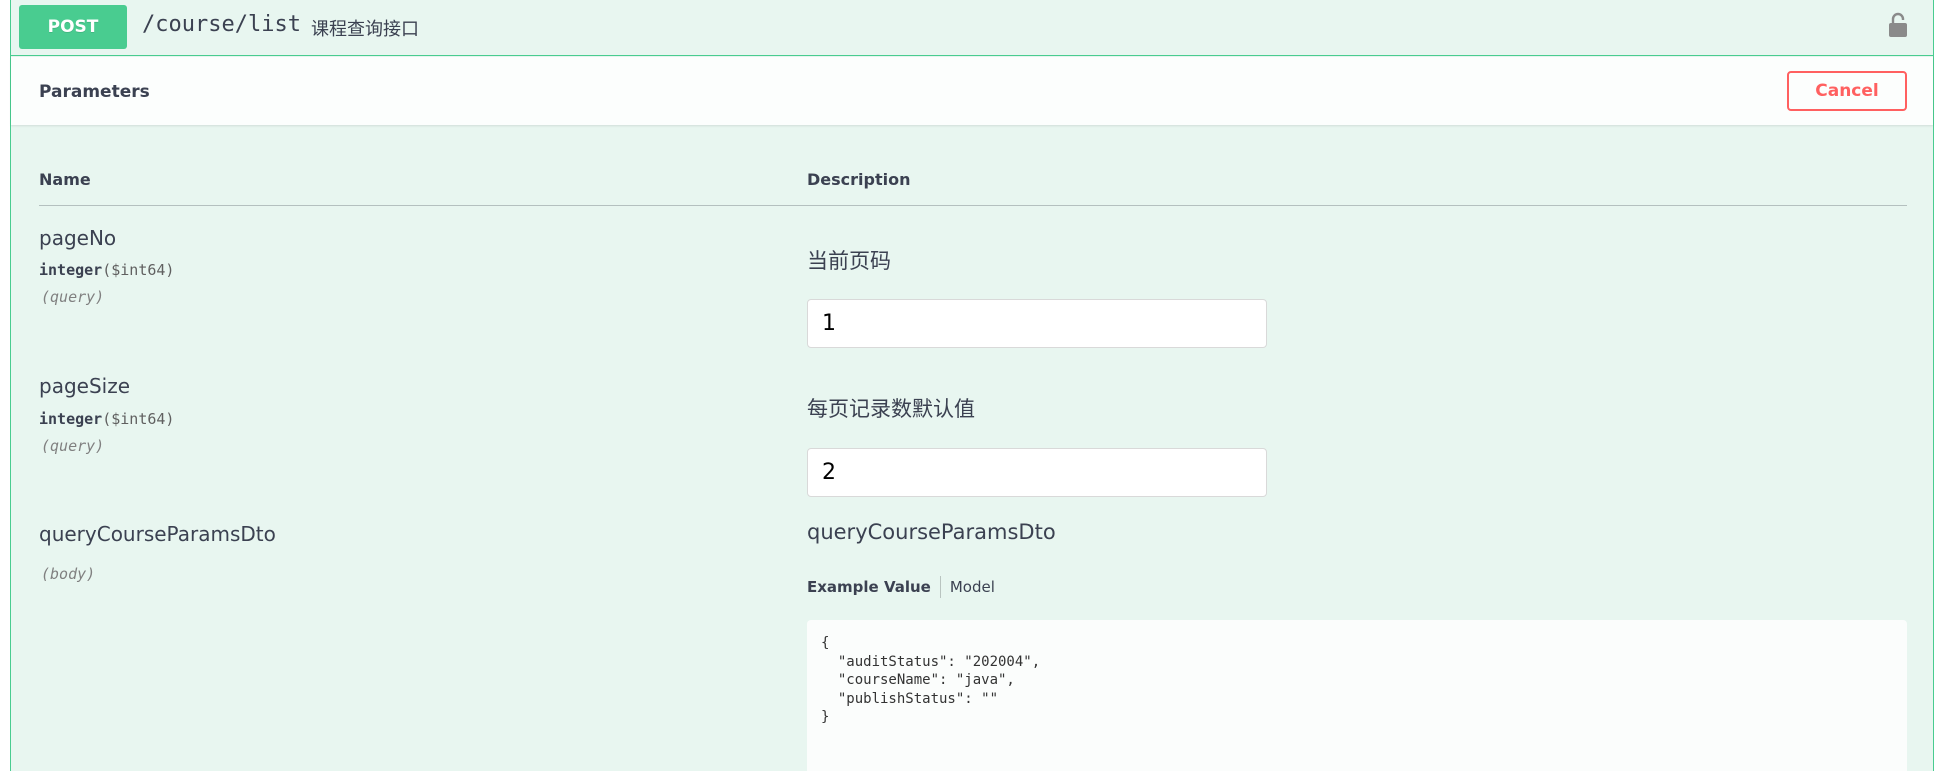 This screenshot has width=1944, height=771. What do you see at coordinates (859, 179) in the screenshot?
I see `column-header-description: Description` at bounding box center [859, 179].